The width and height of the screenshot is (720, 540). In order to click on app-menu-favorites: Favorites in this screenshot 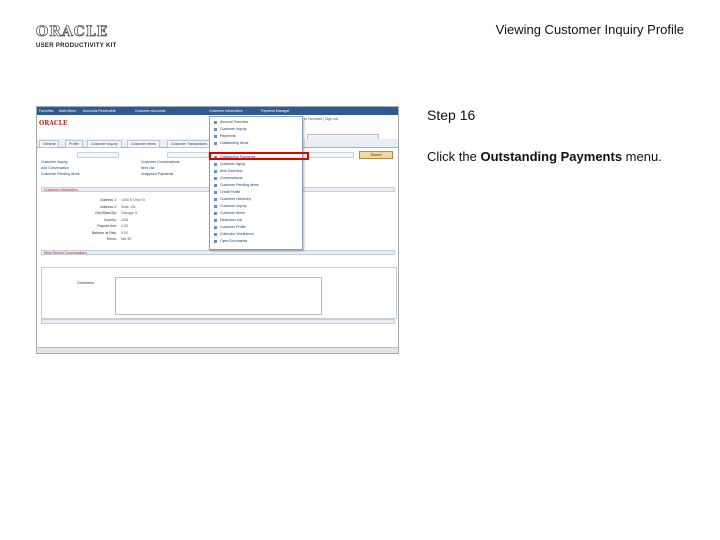, I will do `click(46, 111)`.